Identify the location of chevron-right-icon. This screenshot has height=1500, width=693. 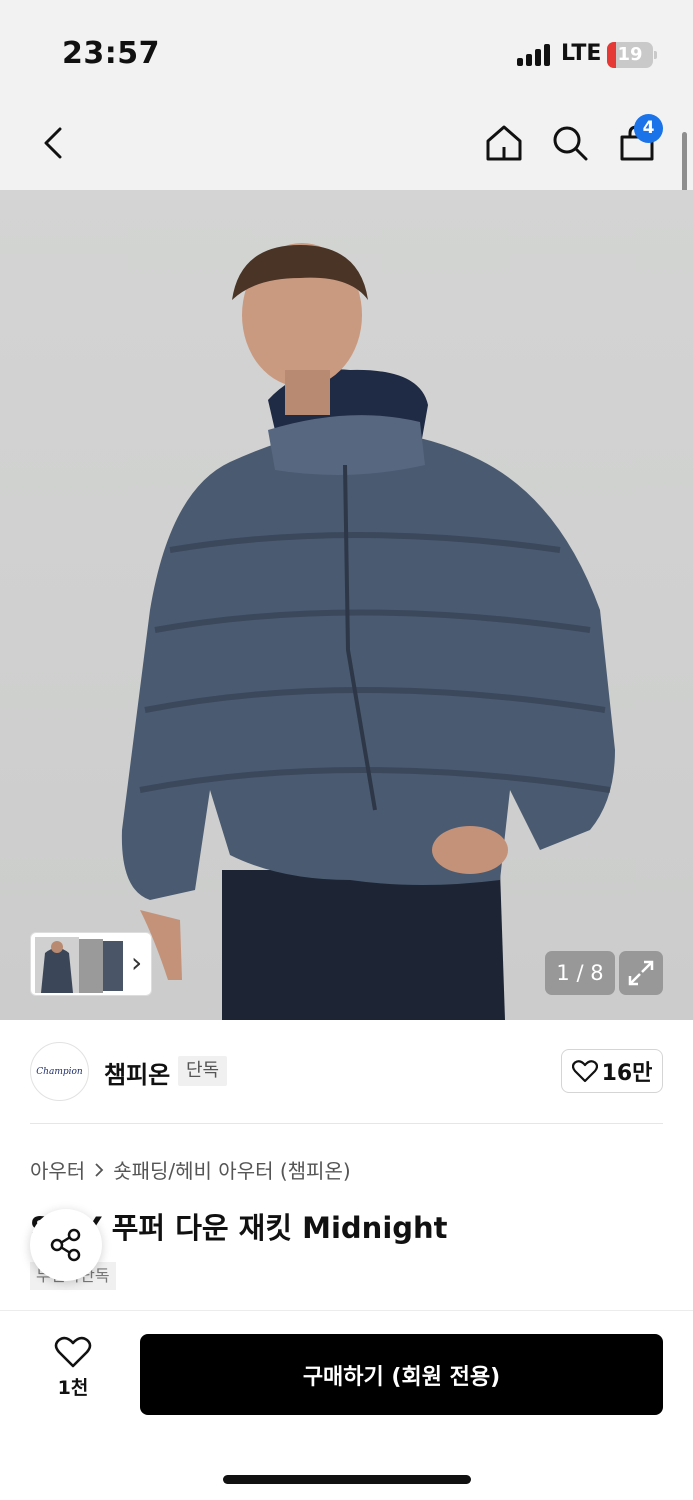
(99, 1169).